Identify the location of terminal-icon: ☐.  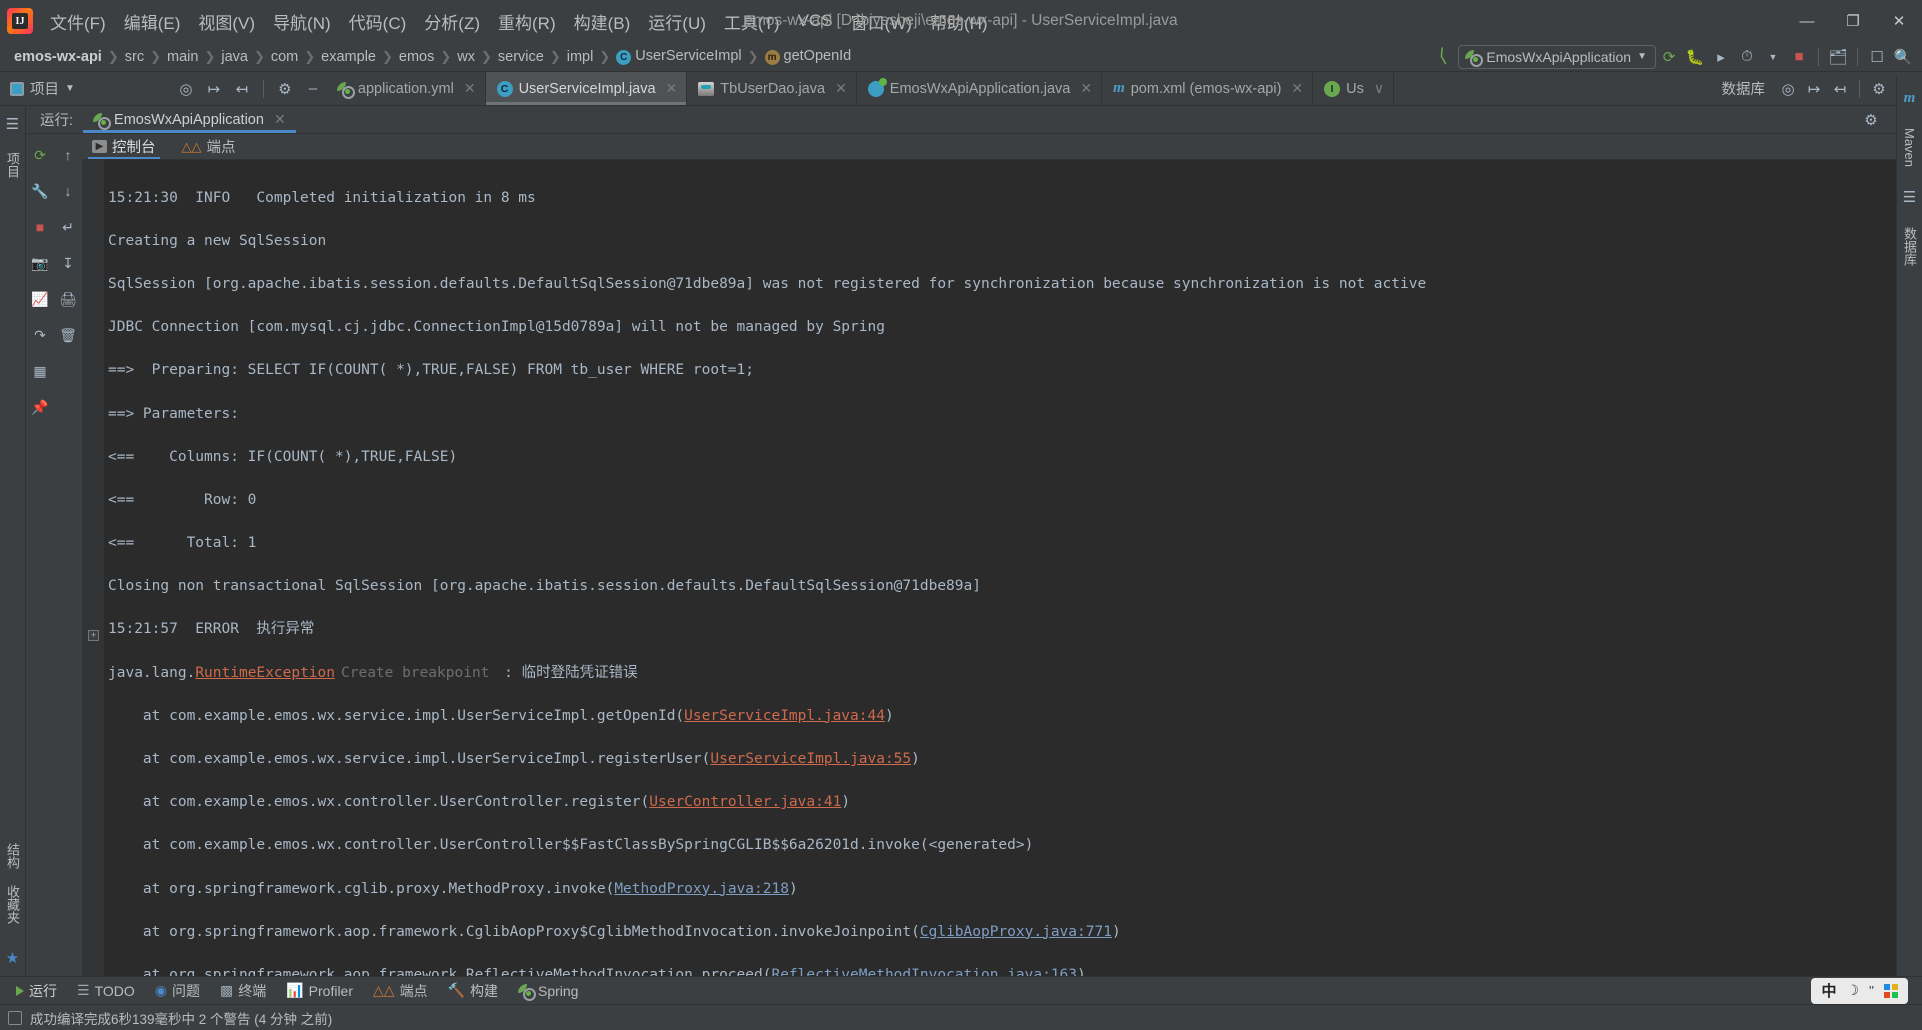
(1877, 57).